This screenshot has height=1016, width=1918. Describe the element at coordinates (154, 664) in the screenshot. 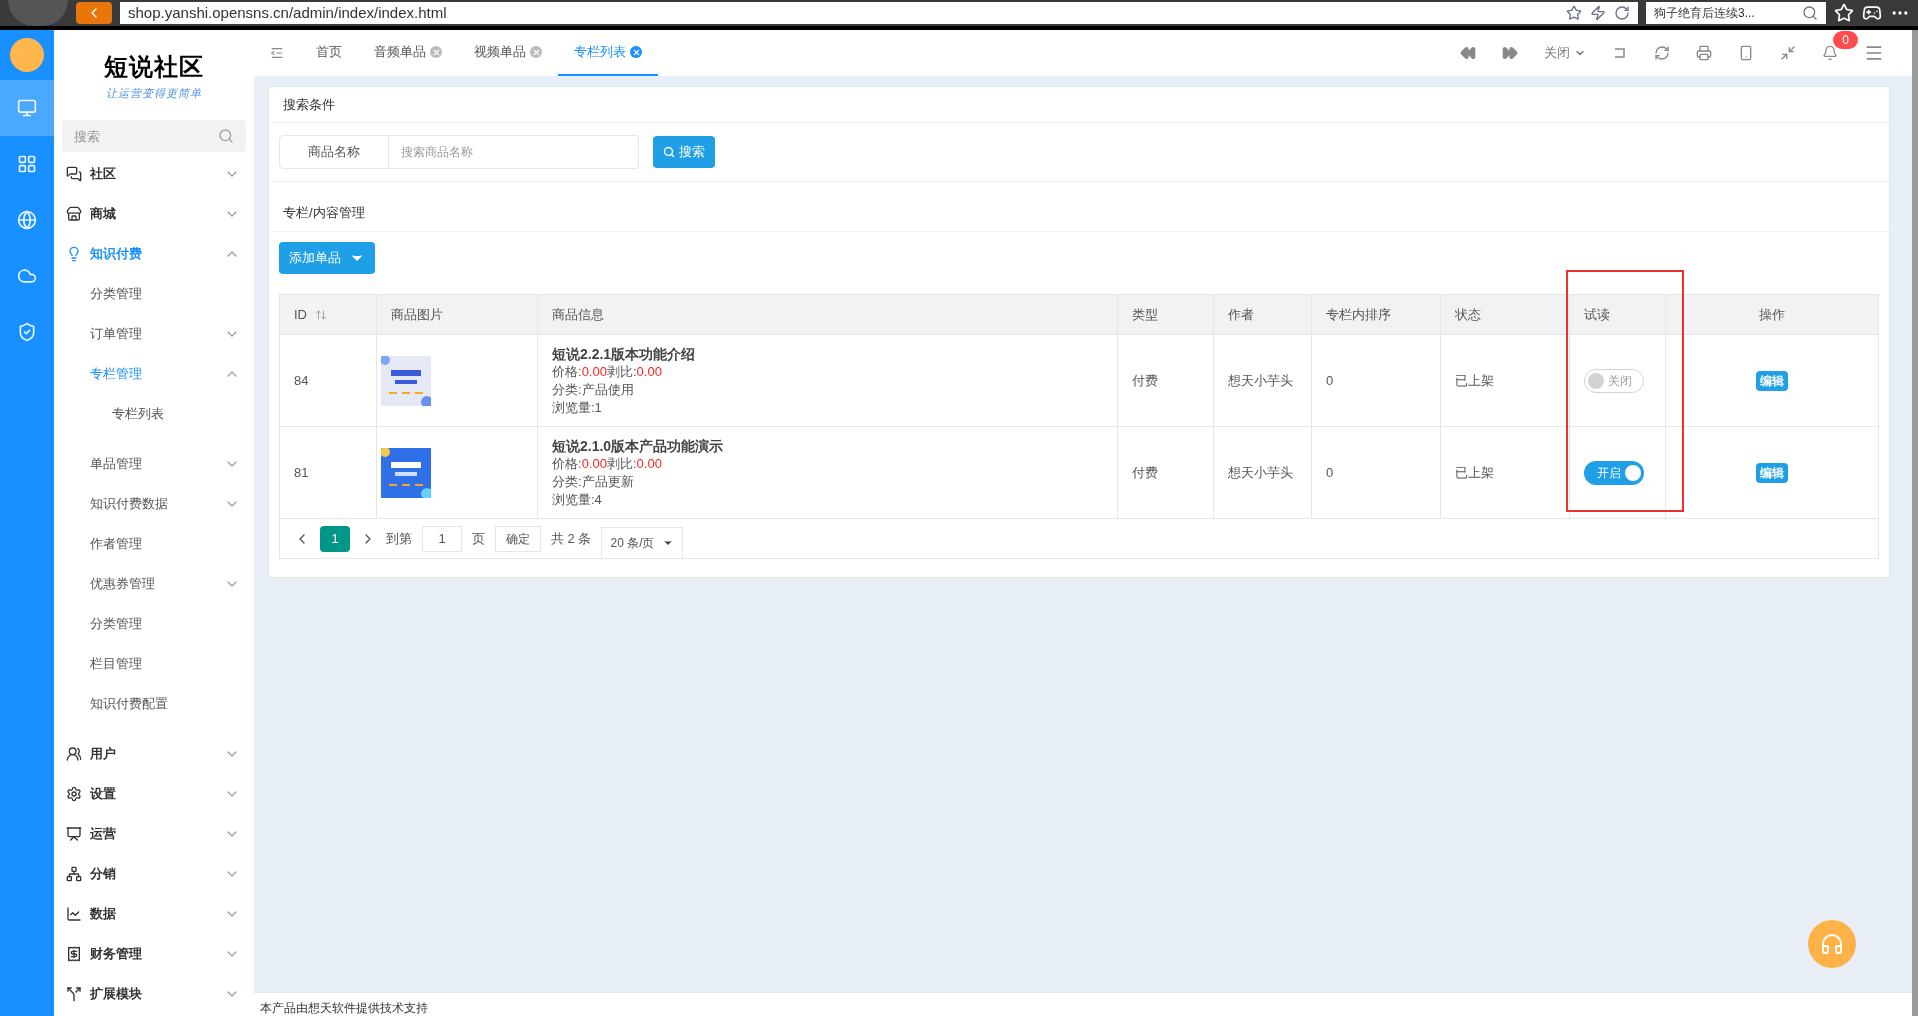

I see `sidebar-subitem: 栏目管理` at that location.